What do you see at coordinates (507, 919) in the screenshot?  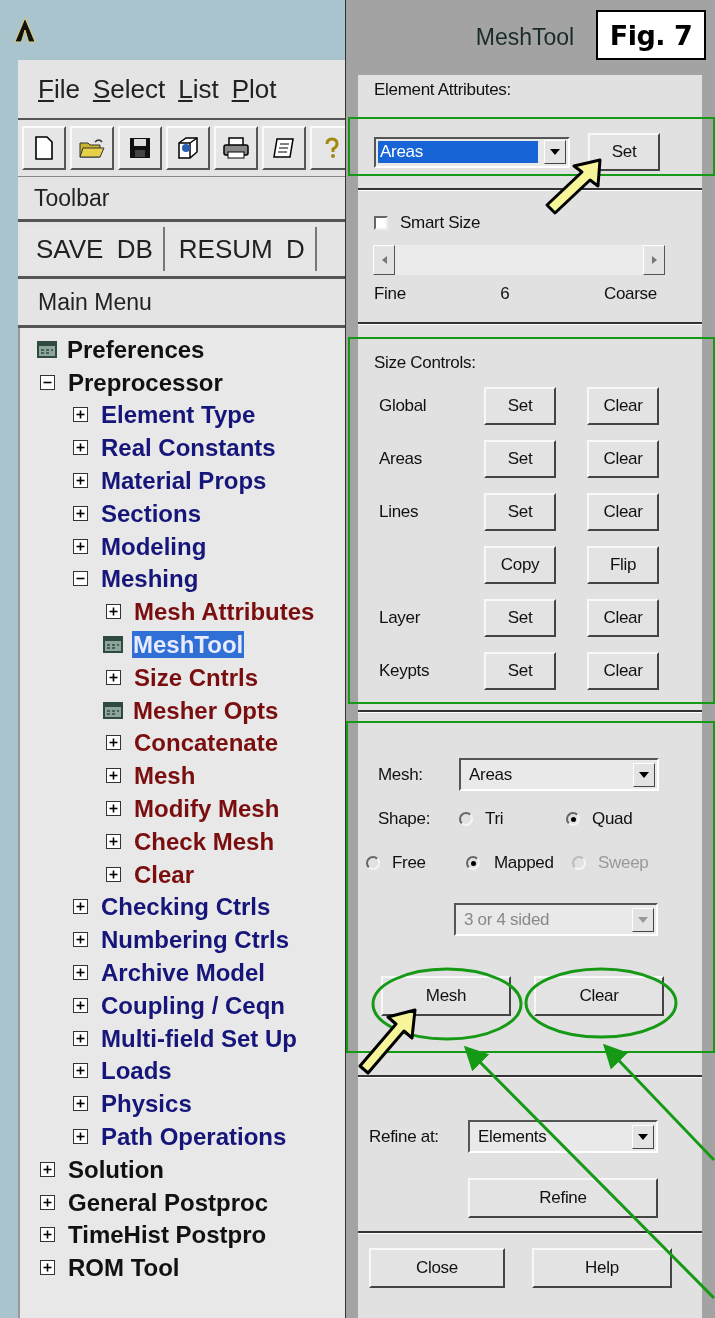 I see `dropdown-value: 3 or 4 sided` at bounding box center [507, 919].